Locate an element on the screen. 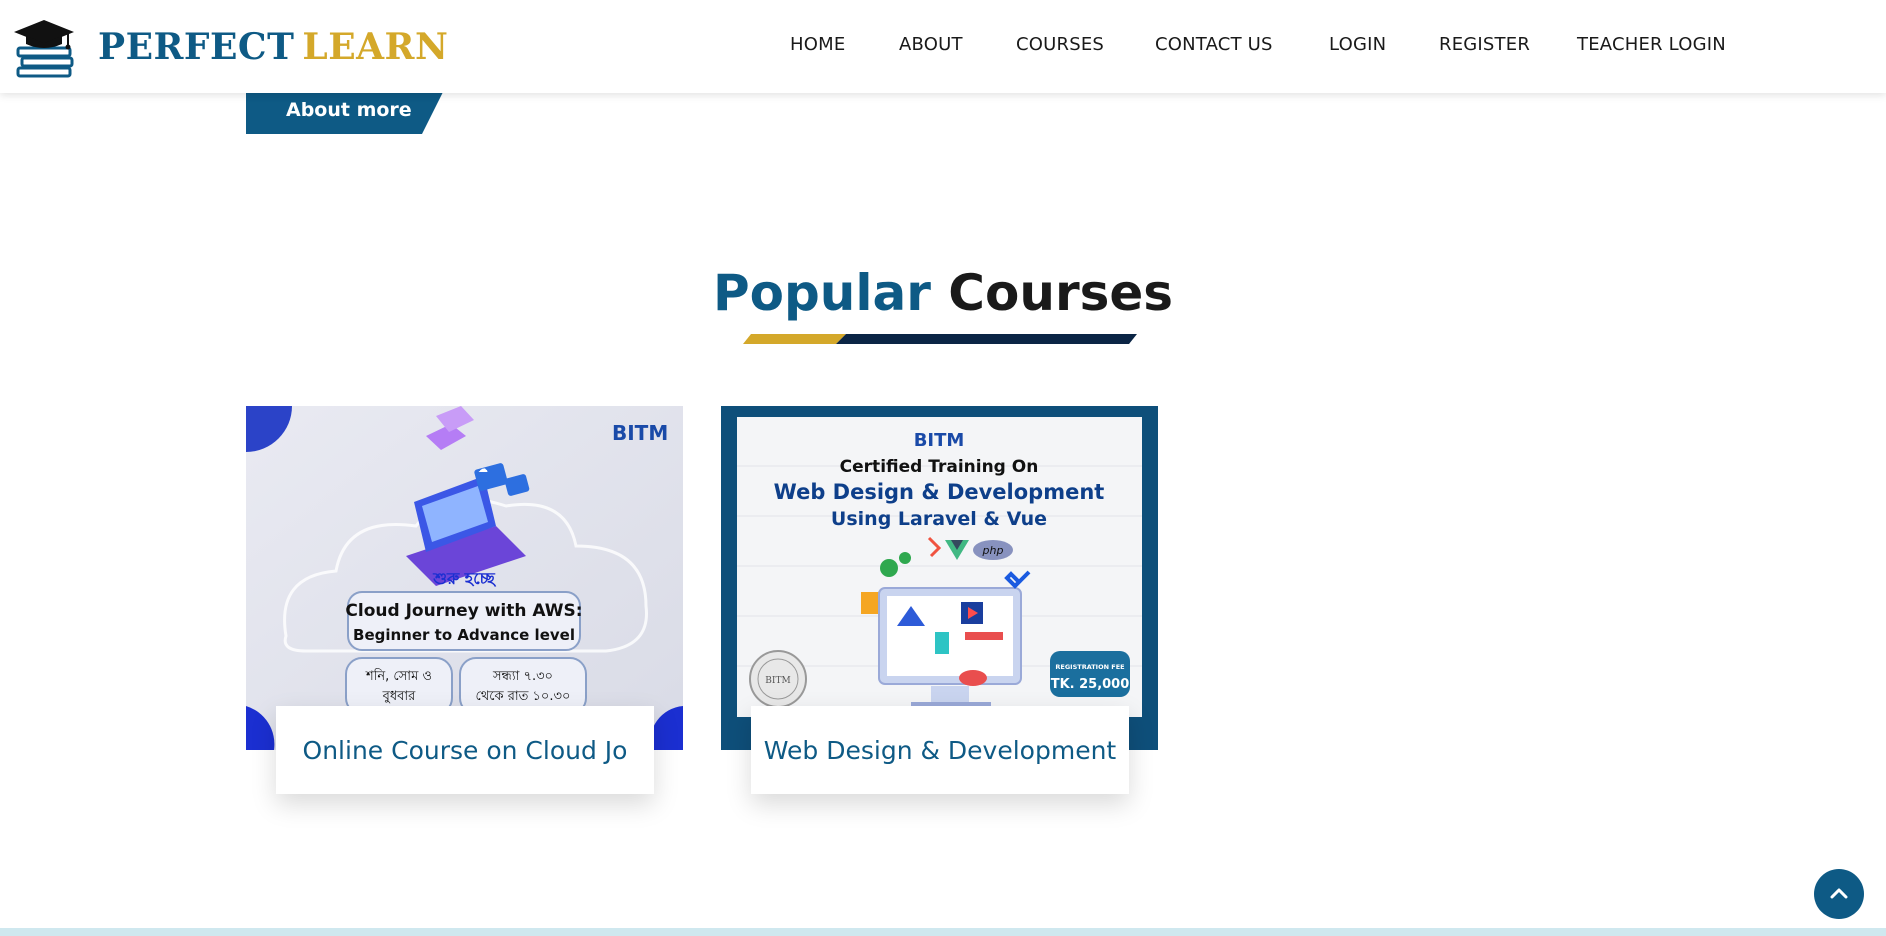  nav-login: LOGIN is located at coordinates (1357, 44).